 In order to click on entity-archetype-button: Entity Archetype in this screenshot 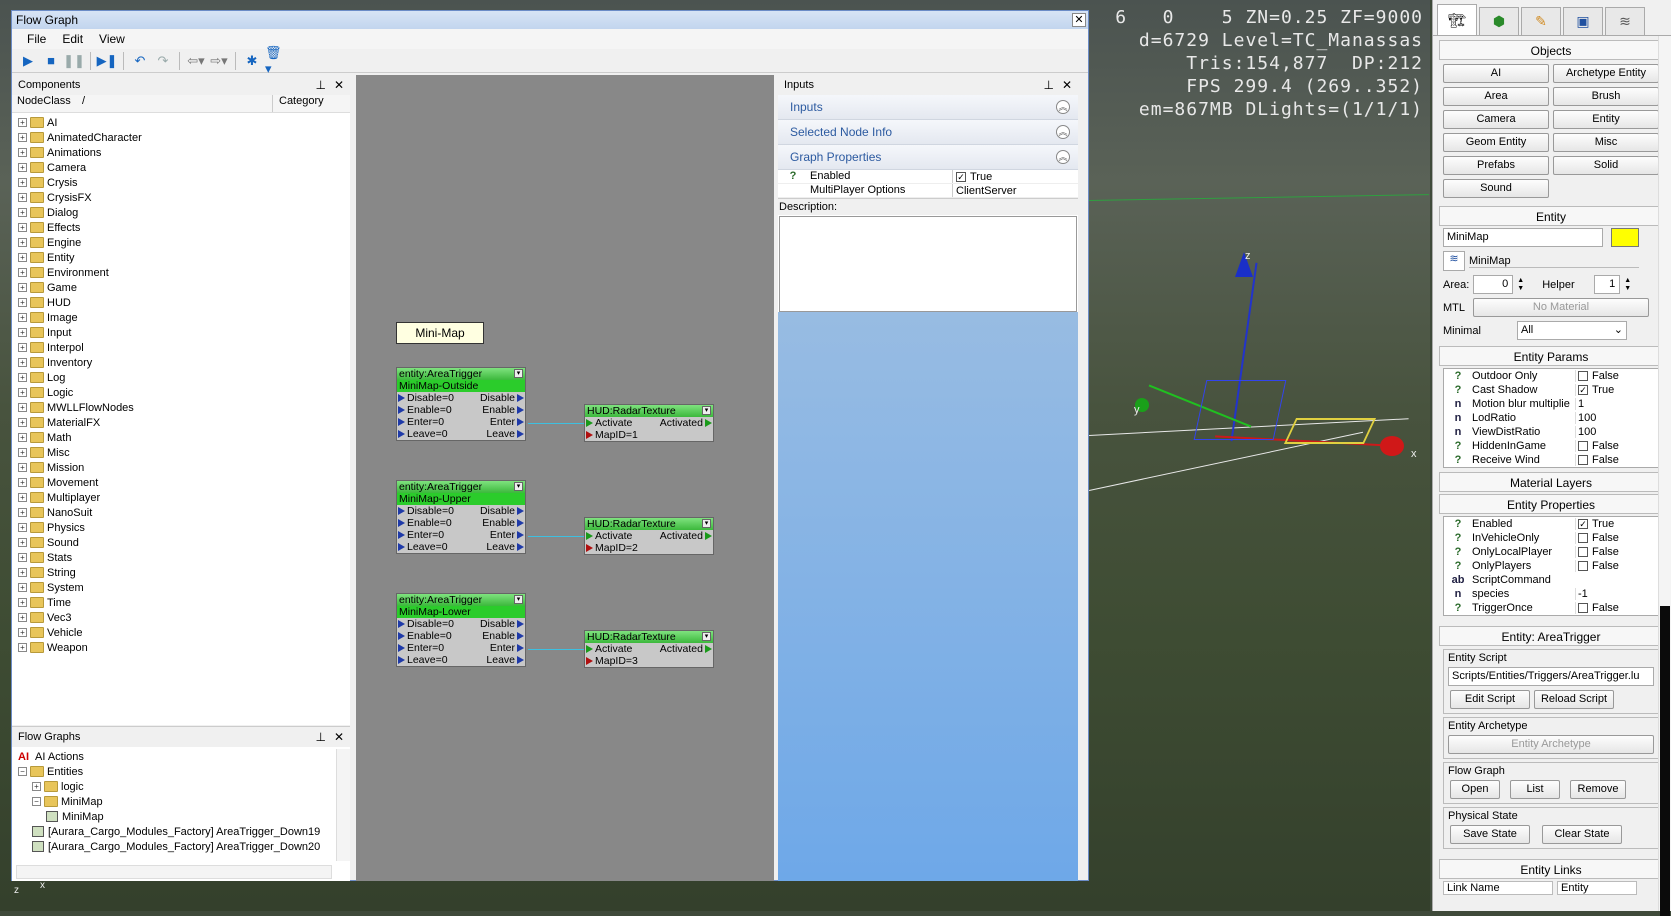, I will do `click(1551, 744)`.